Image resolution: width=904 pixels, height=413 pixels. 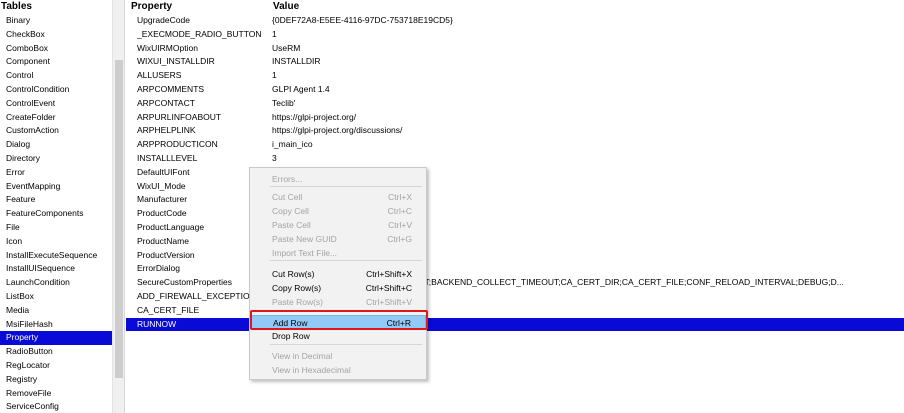 What do you see at coordinates (202, 214) in the screenshot?
I see `property-cell: ProductCode` at bounding box center [202, 214].